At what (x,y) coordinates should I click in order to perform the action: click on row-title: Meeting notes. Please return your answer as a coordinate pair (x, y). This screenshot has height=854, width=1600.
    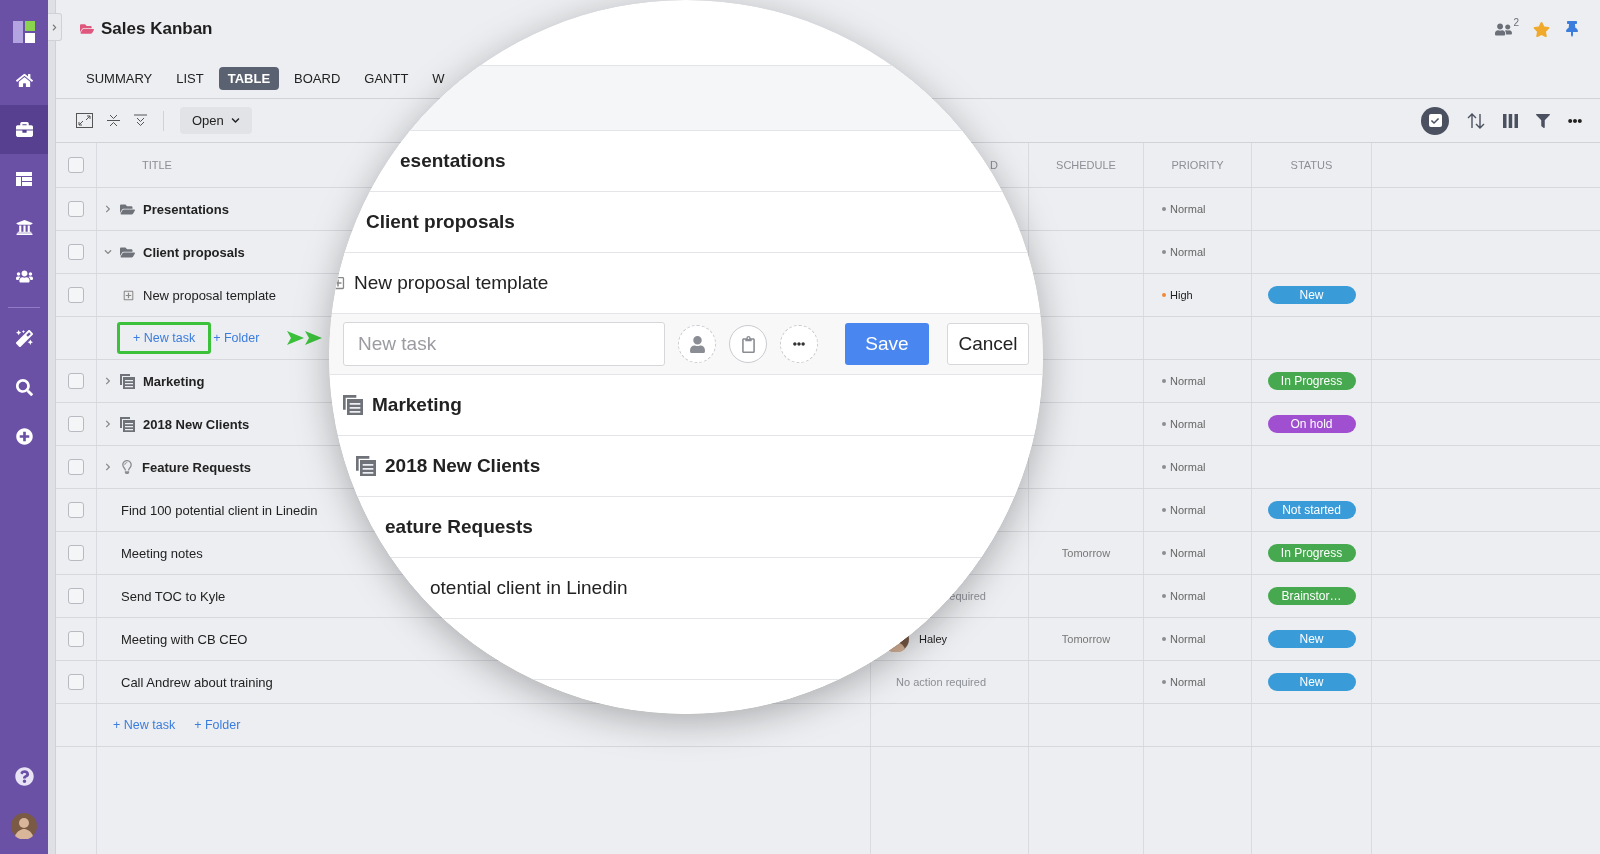
    Looking at the image, I should click on (162, 553).